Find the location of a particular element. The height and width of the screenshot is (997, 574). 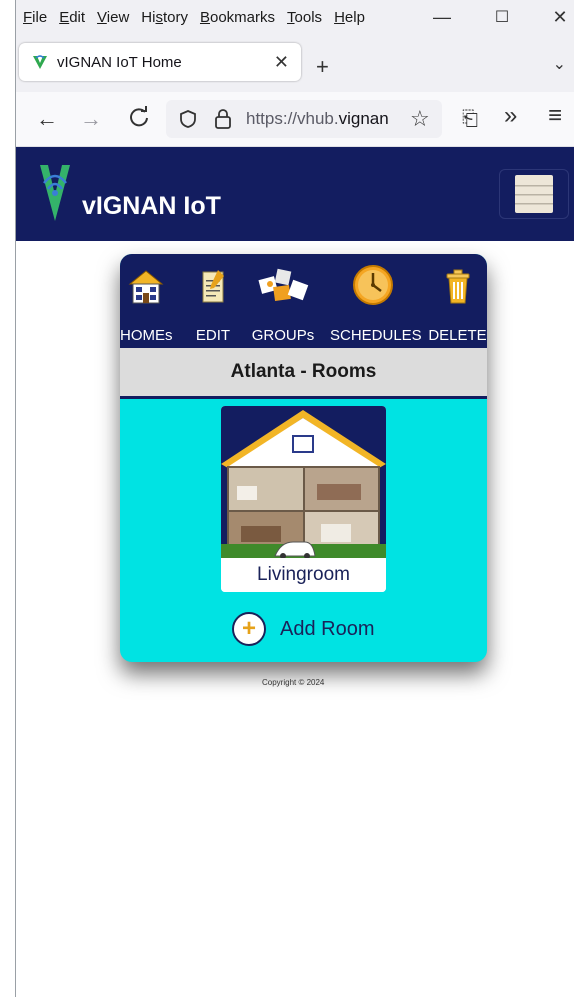

hamburger-menu-button is located at coordinates (534, 194).